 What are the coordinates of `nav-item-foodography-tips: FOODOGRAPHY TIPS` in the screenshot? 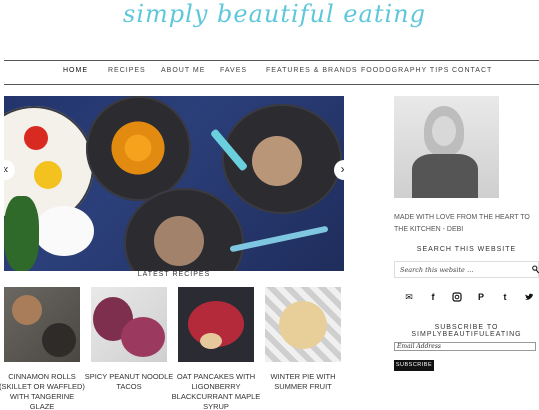 It's located at (405, 70).